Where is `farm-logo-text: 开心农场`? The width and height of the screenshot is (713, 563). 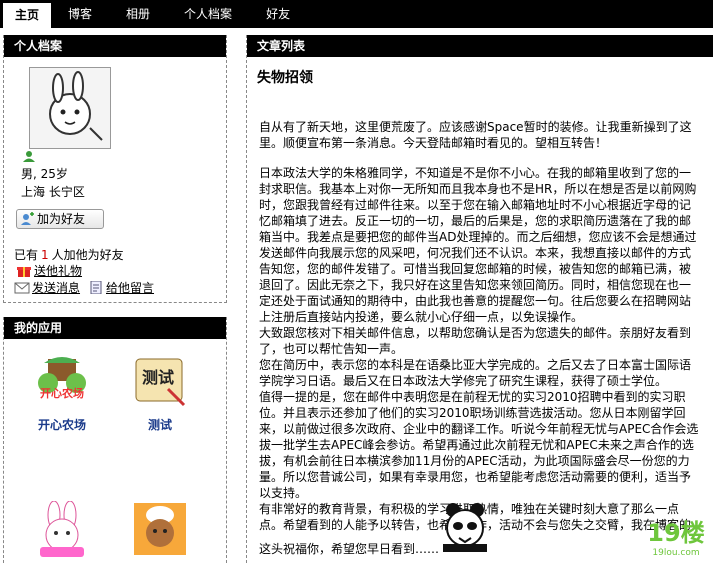 farm-logo-text: 开心农场 is located at coordinates (62, 393).